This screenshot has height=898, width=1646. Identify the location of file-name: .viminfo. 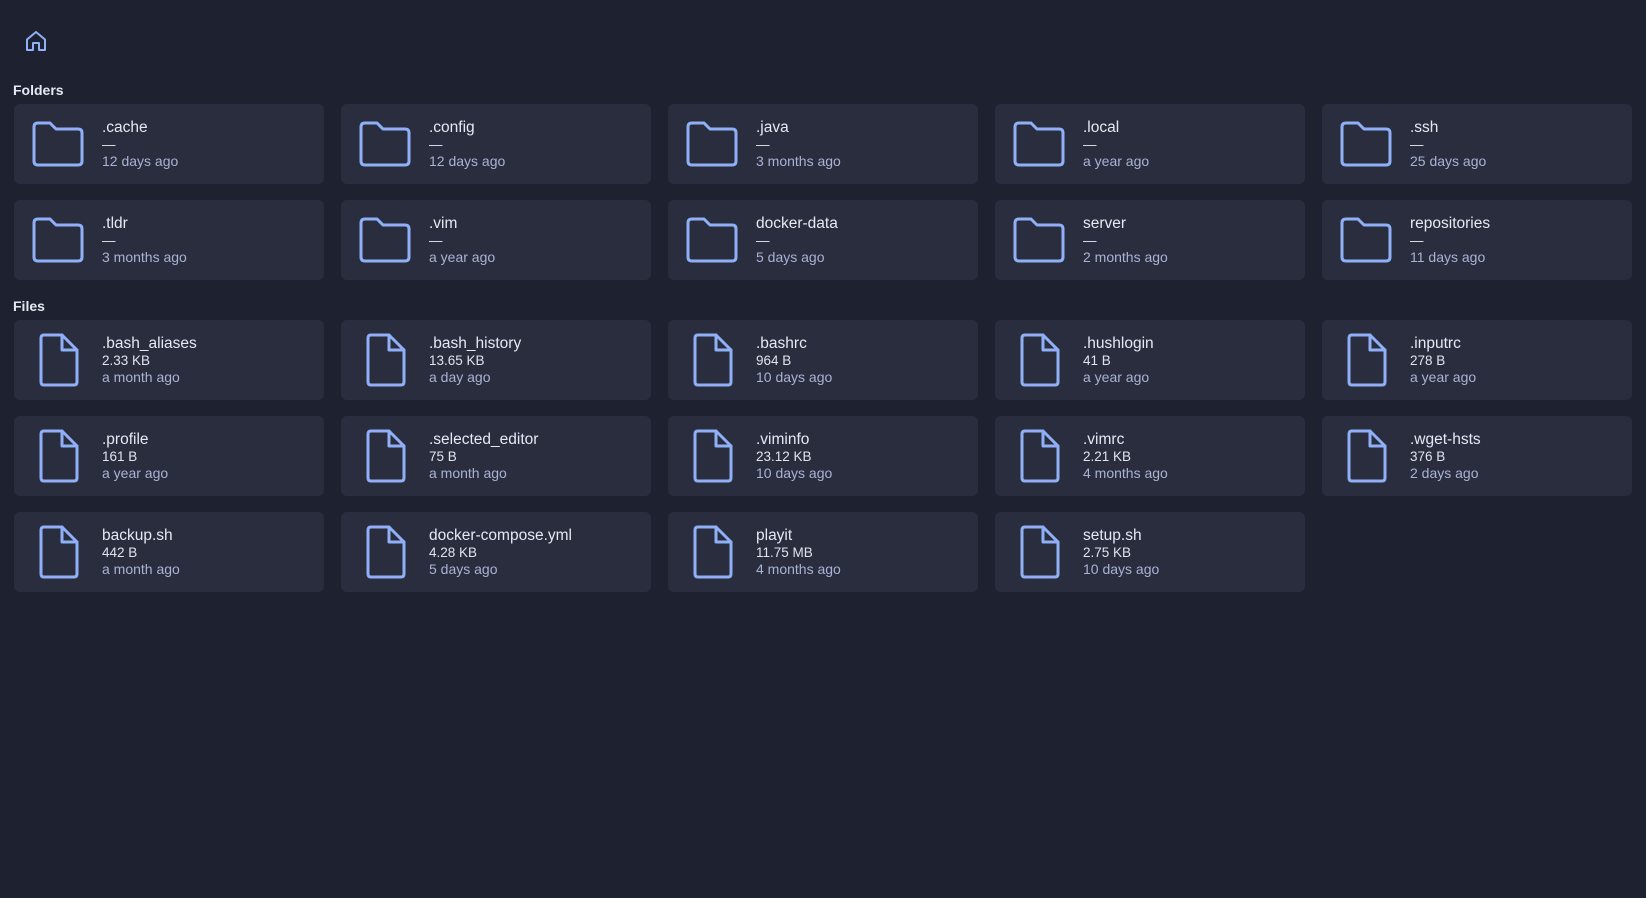
(783, 439).